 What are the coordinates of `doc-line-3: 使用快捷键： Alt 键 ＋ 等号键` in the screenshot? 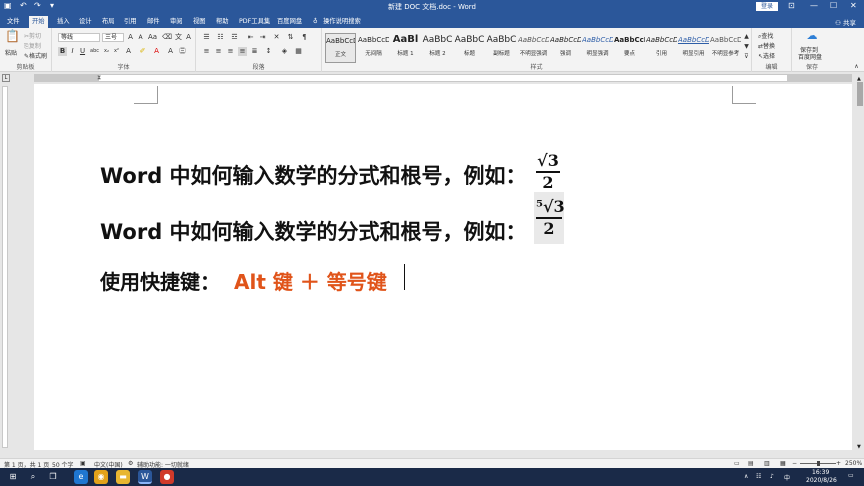 It's located at (243, 280).